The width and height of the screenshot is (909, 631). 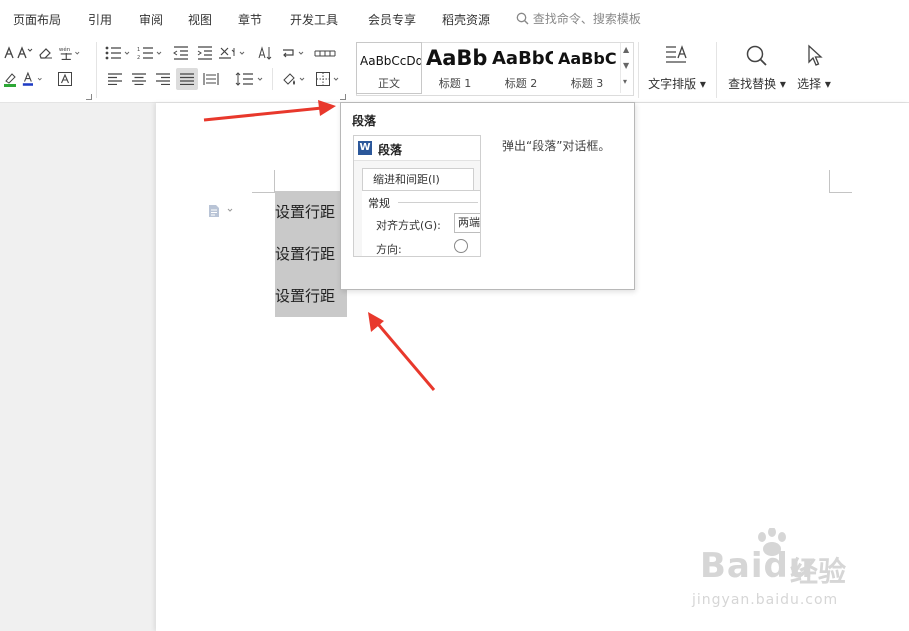 I want to click on font-size-decrease-icon, so click(x=25, y=53).